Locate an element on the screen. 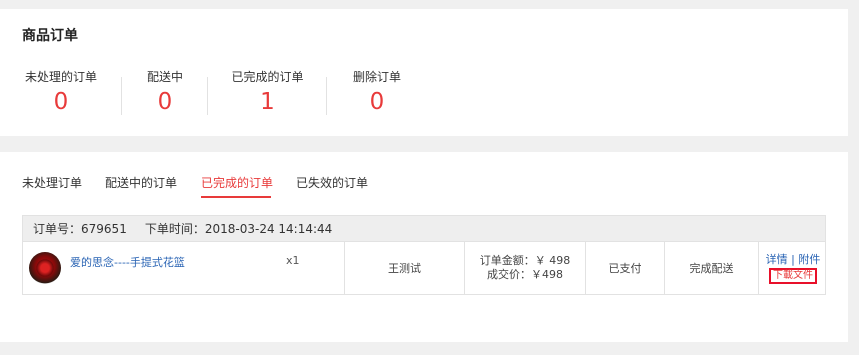 This screenshot has width=859, height=355. order-number-label: 订单号： is located at coordinates (57, 229).